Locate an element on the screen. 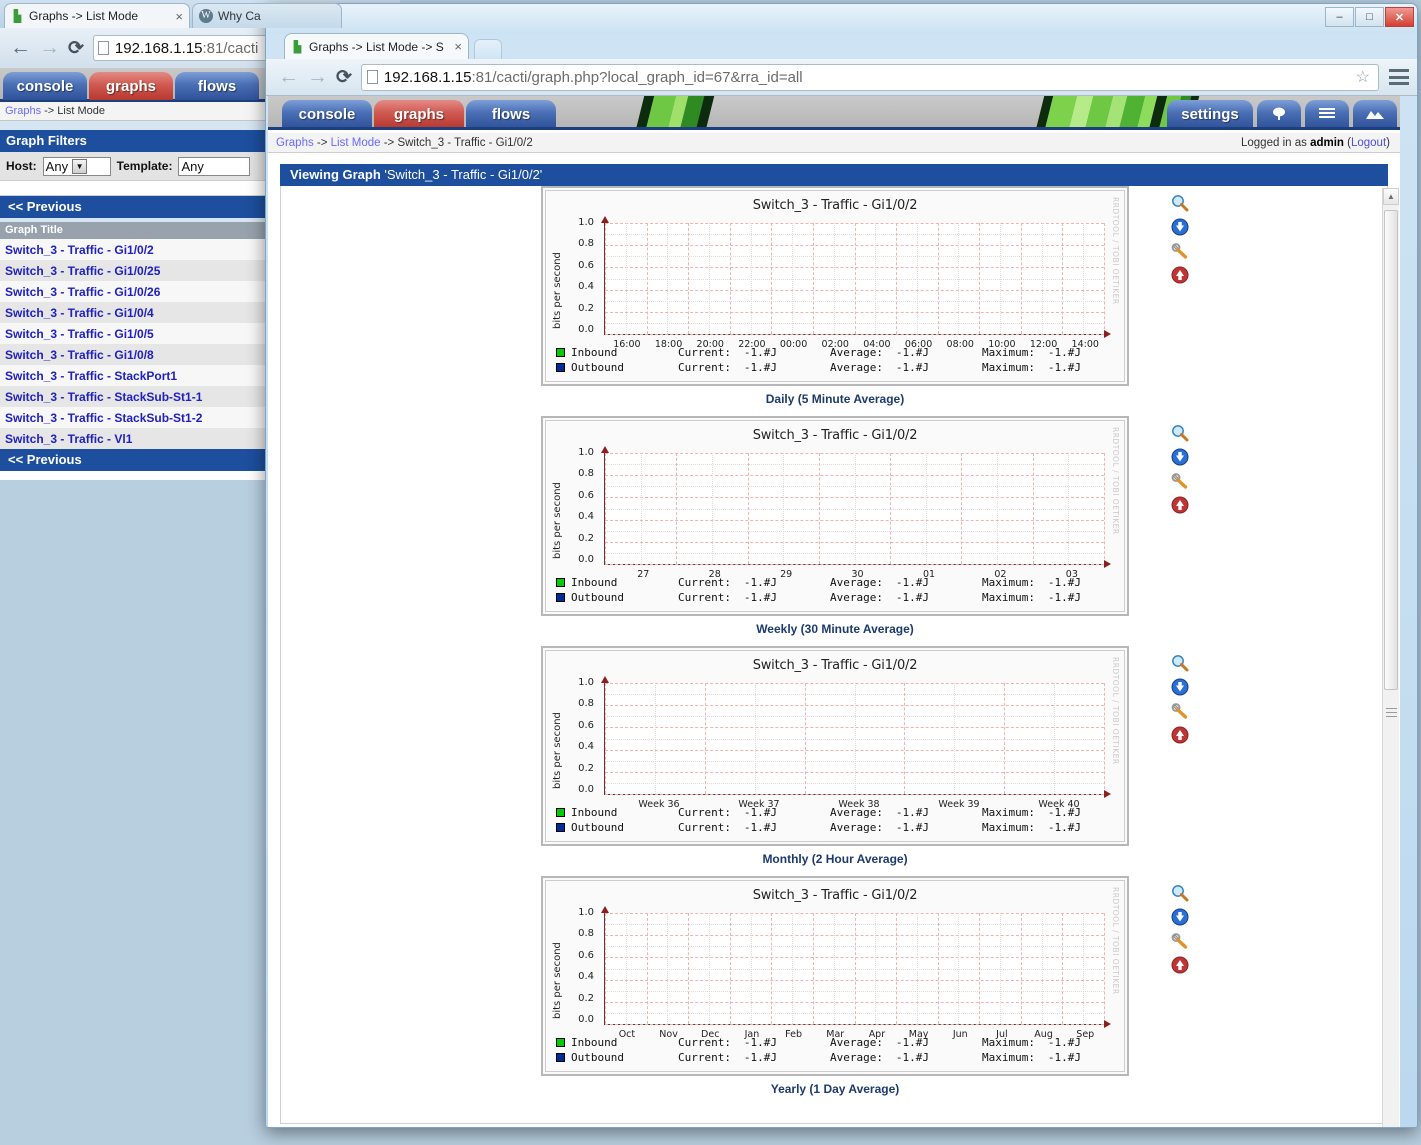  list-item: Switch_3 - Traffic - Gi1/0/26 is located at coordinates (134, 291).